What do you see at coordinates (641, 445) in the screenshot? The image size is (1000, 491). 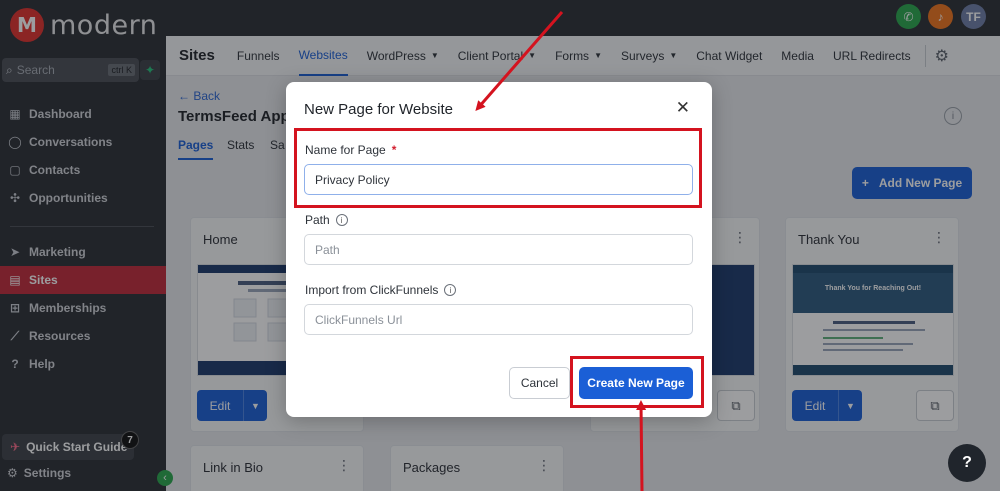 I see `arrow-to-create-button` at bounding box center [641, 445].